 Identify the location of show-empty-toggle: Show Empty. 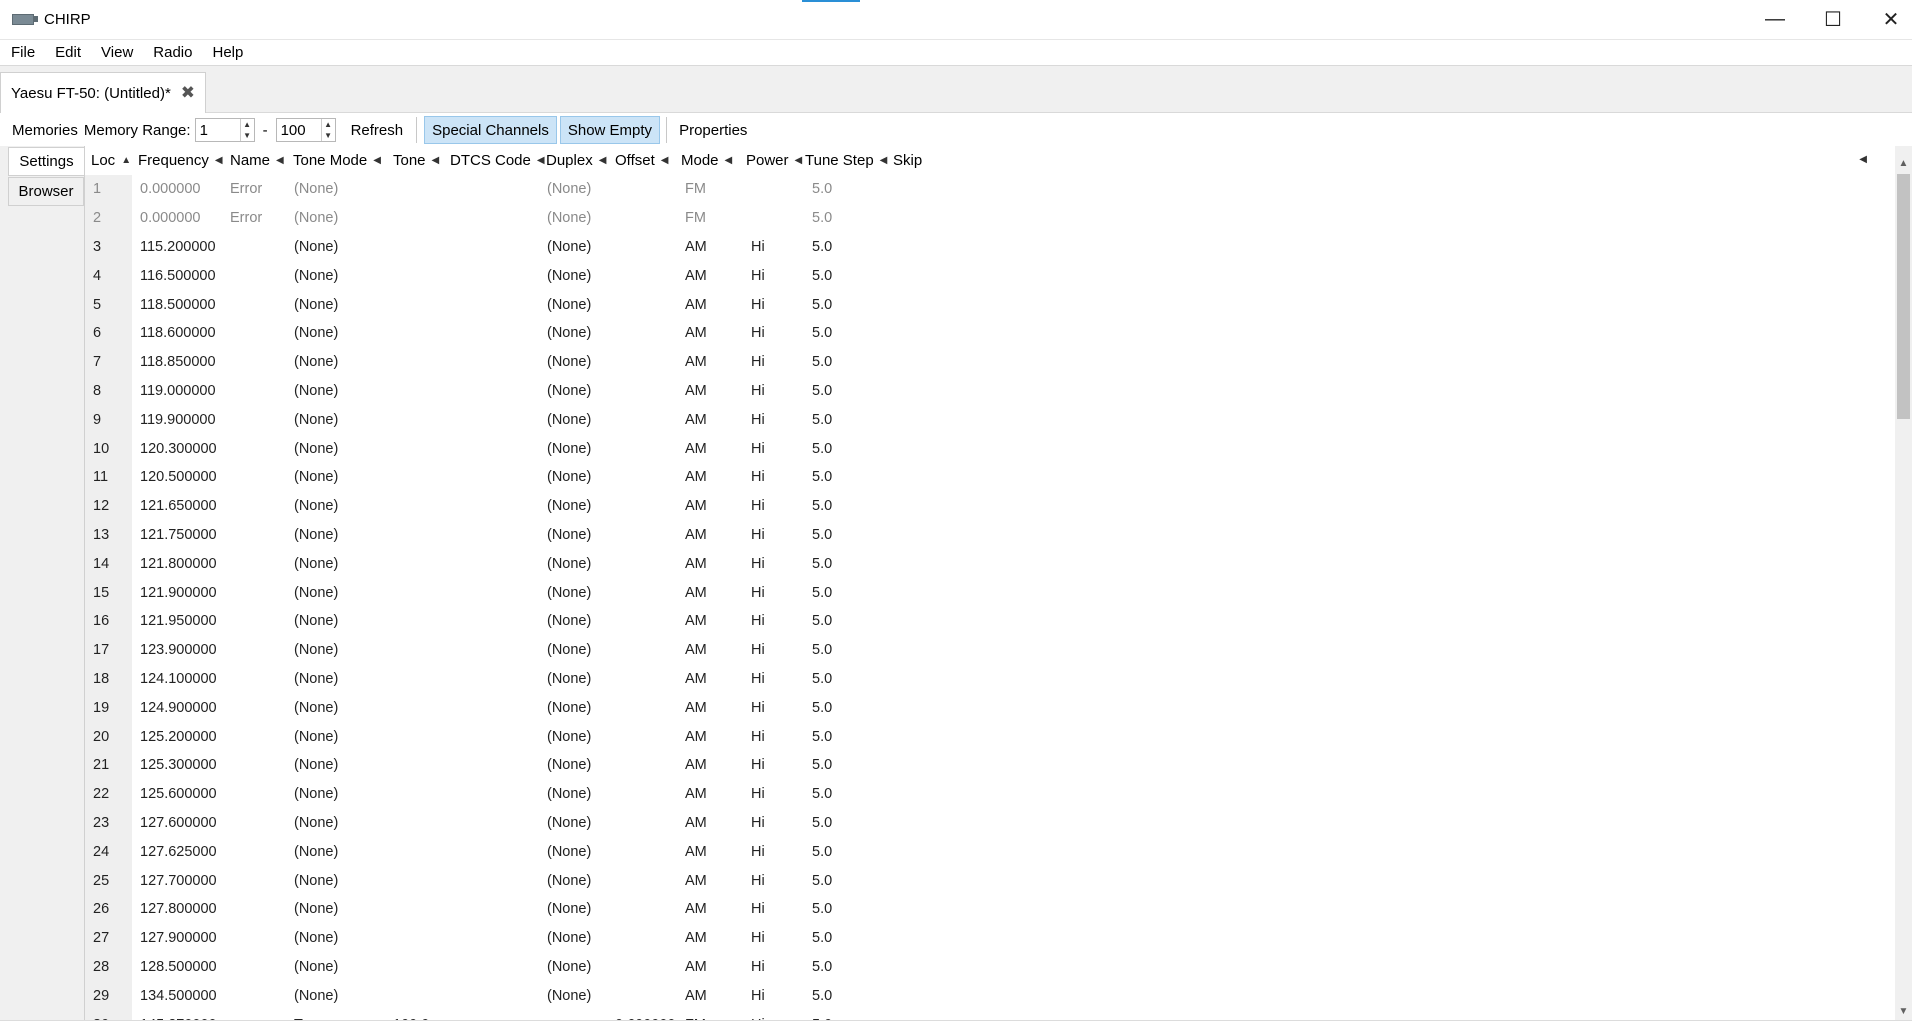
(610, 130).